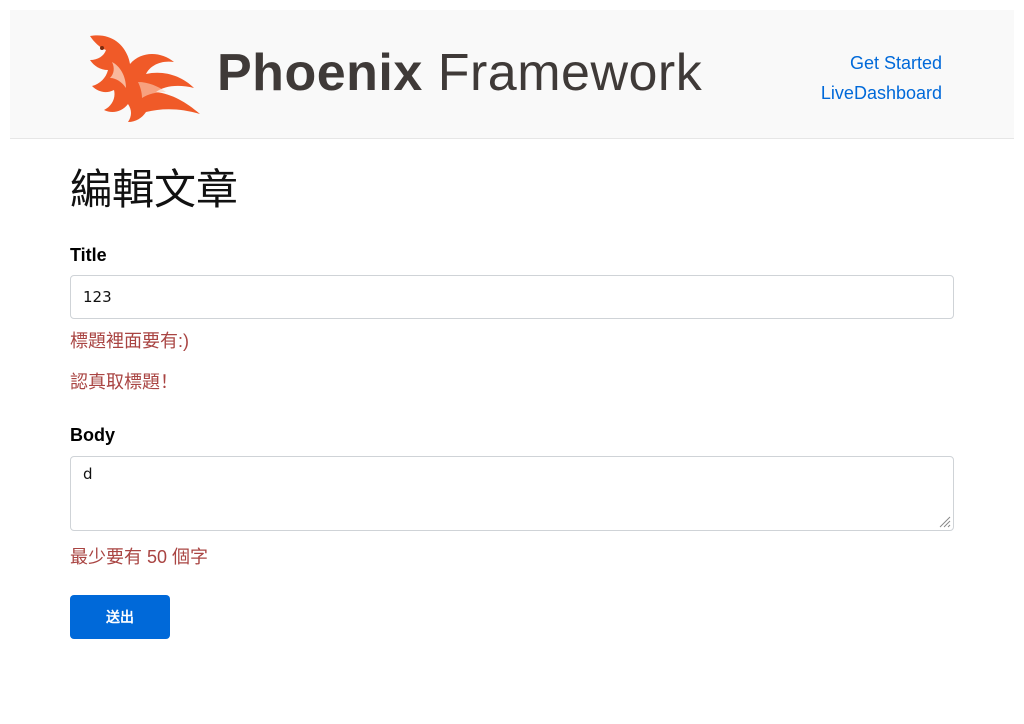 The height and width of the screenshot is (724, 1024). I want to click on phoenix-logo: Phoenix Framework, so click(392, 77).